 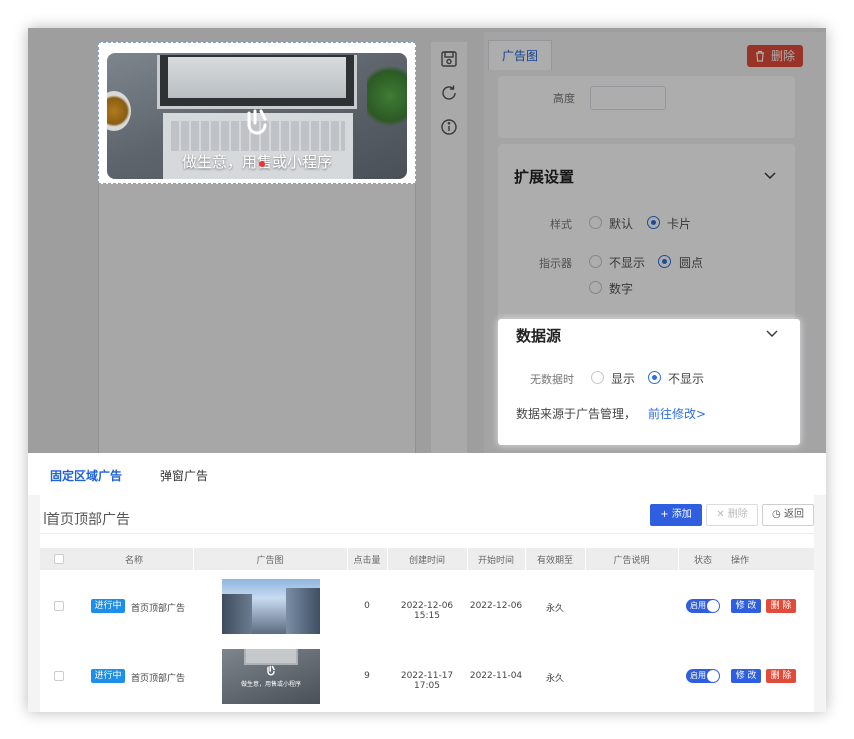 I want to click on height-label: 高度, so click(x=564, y=98).